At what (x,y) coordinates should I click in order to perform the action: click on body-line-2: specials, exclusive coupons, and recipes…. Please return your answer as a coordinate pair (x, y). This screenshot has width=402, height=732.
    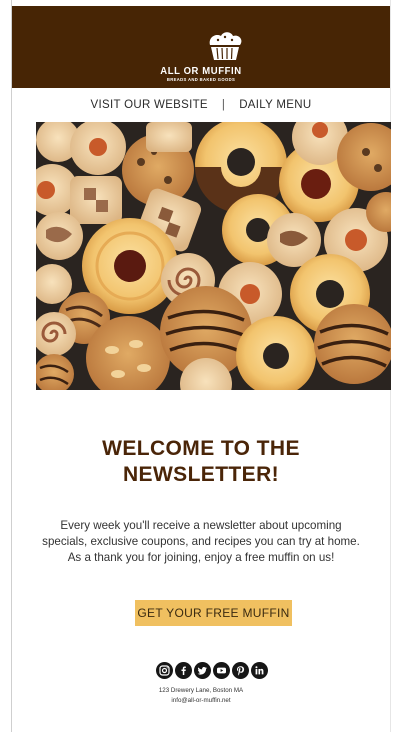
    Looking at the image, I should click on (201, 542).